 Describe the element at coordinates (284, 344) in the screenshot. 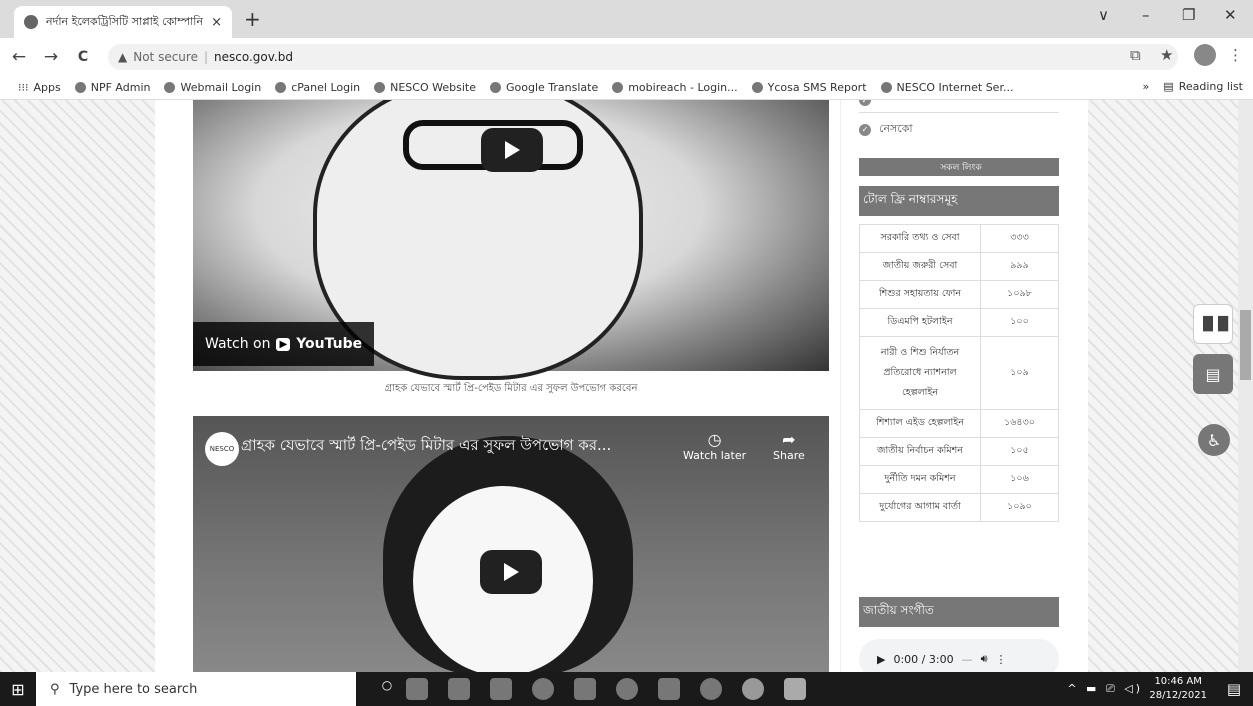

I see `watch-on-youtube-button: Watch on ▶ YouTube` at that location.